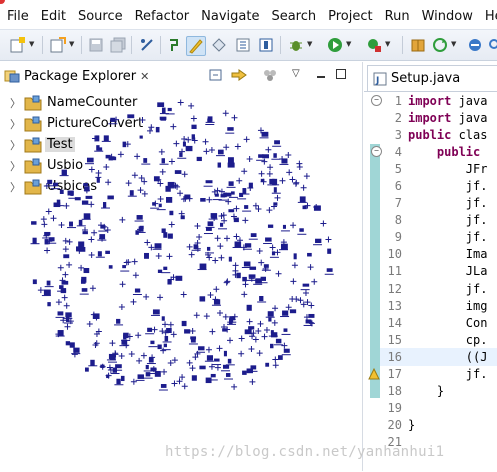  What do you see at coordinates (335, 45) in the screenshot?
I see `run-icon` at bounding box center [335, 45].